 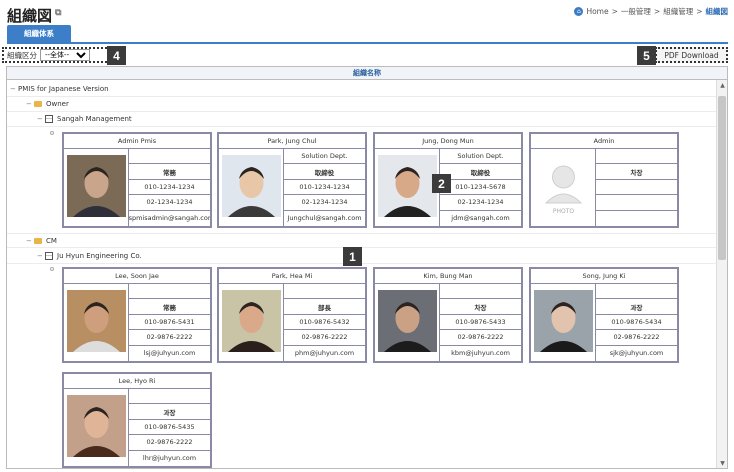 I want to click on member-name: Song, Jung Ki, so click(x=604, y=276).